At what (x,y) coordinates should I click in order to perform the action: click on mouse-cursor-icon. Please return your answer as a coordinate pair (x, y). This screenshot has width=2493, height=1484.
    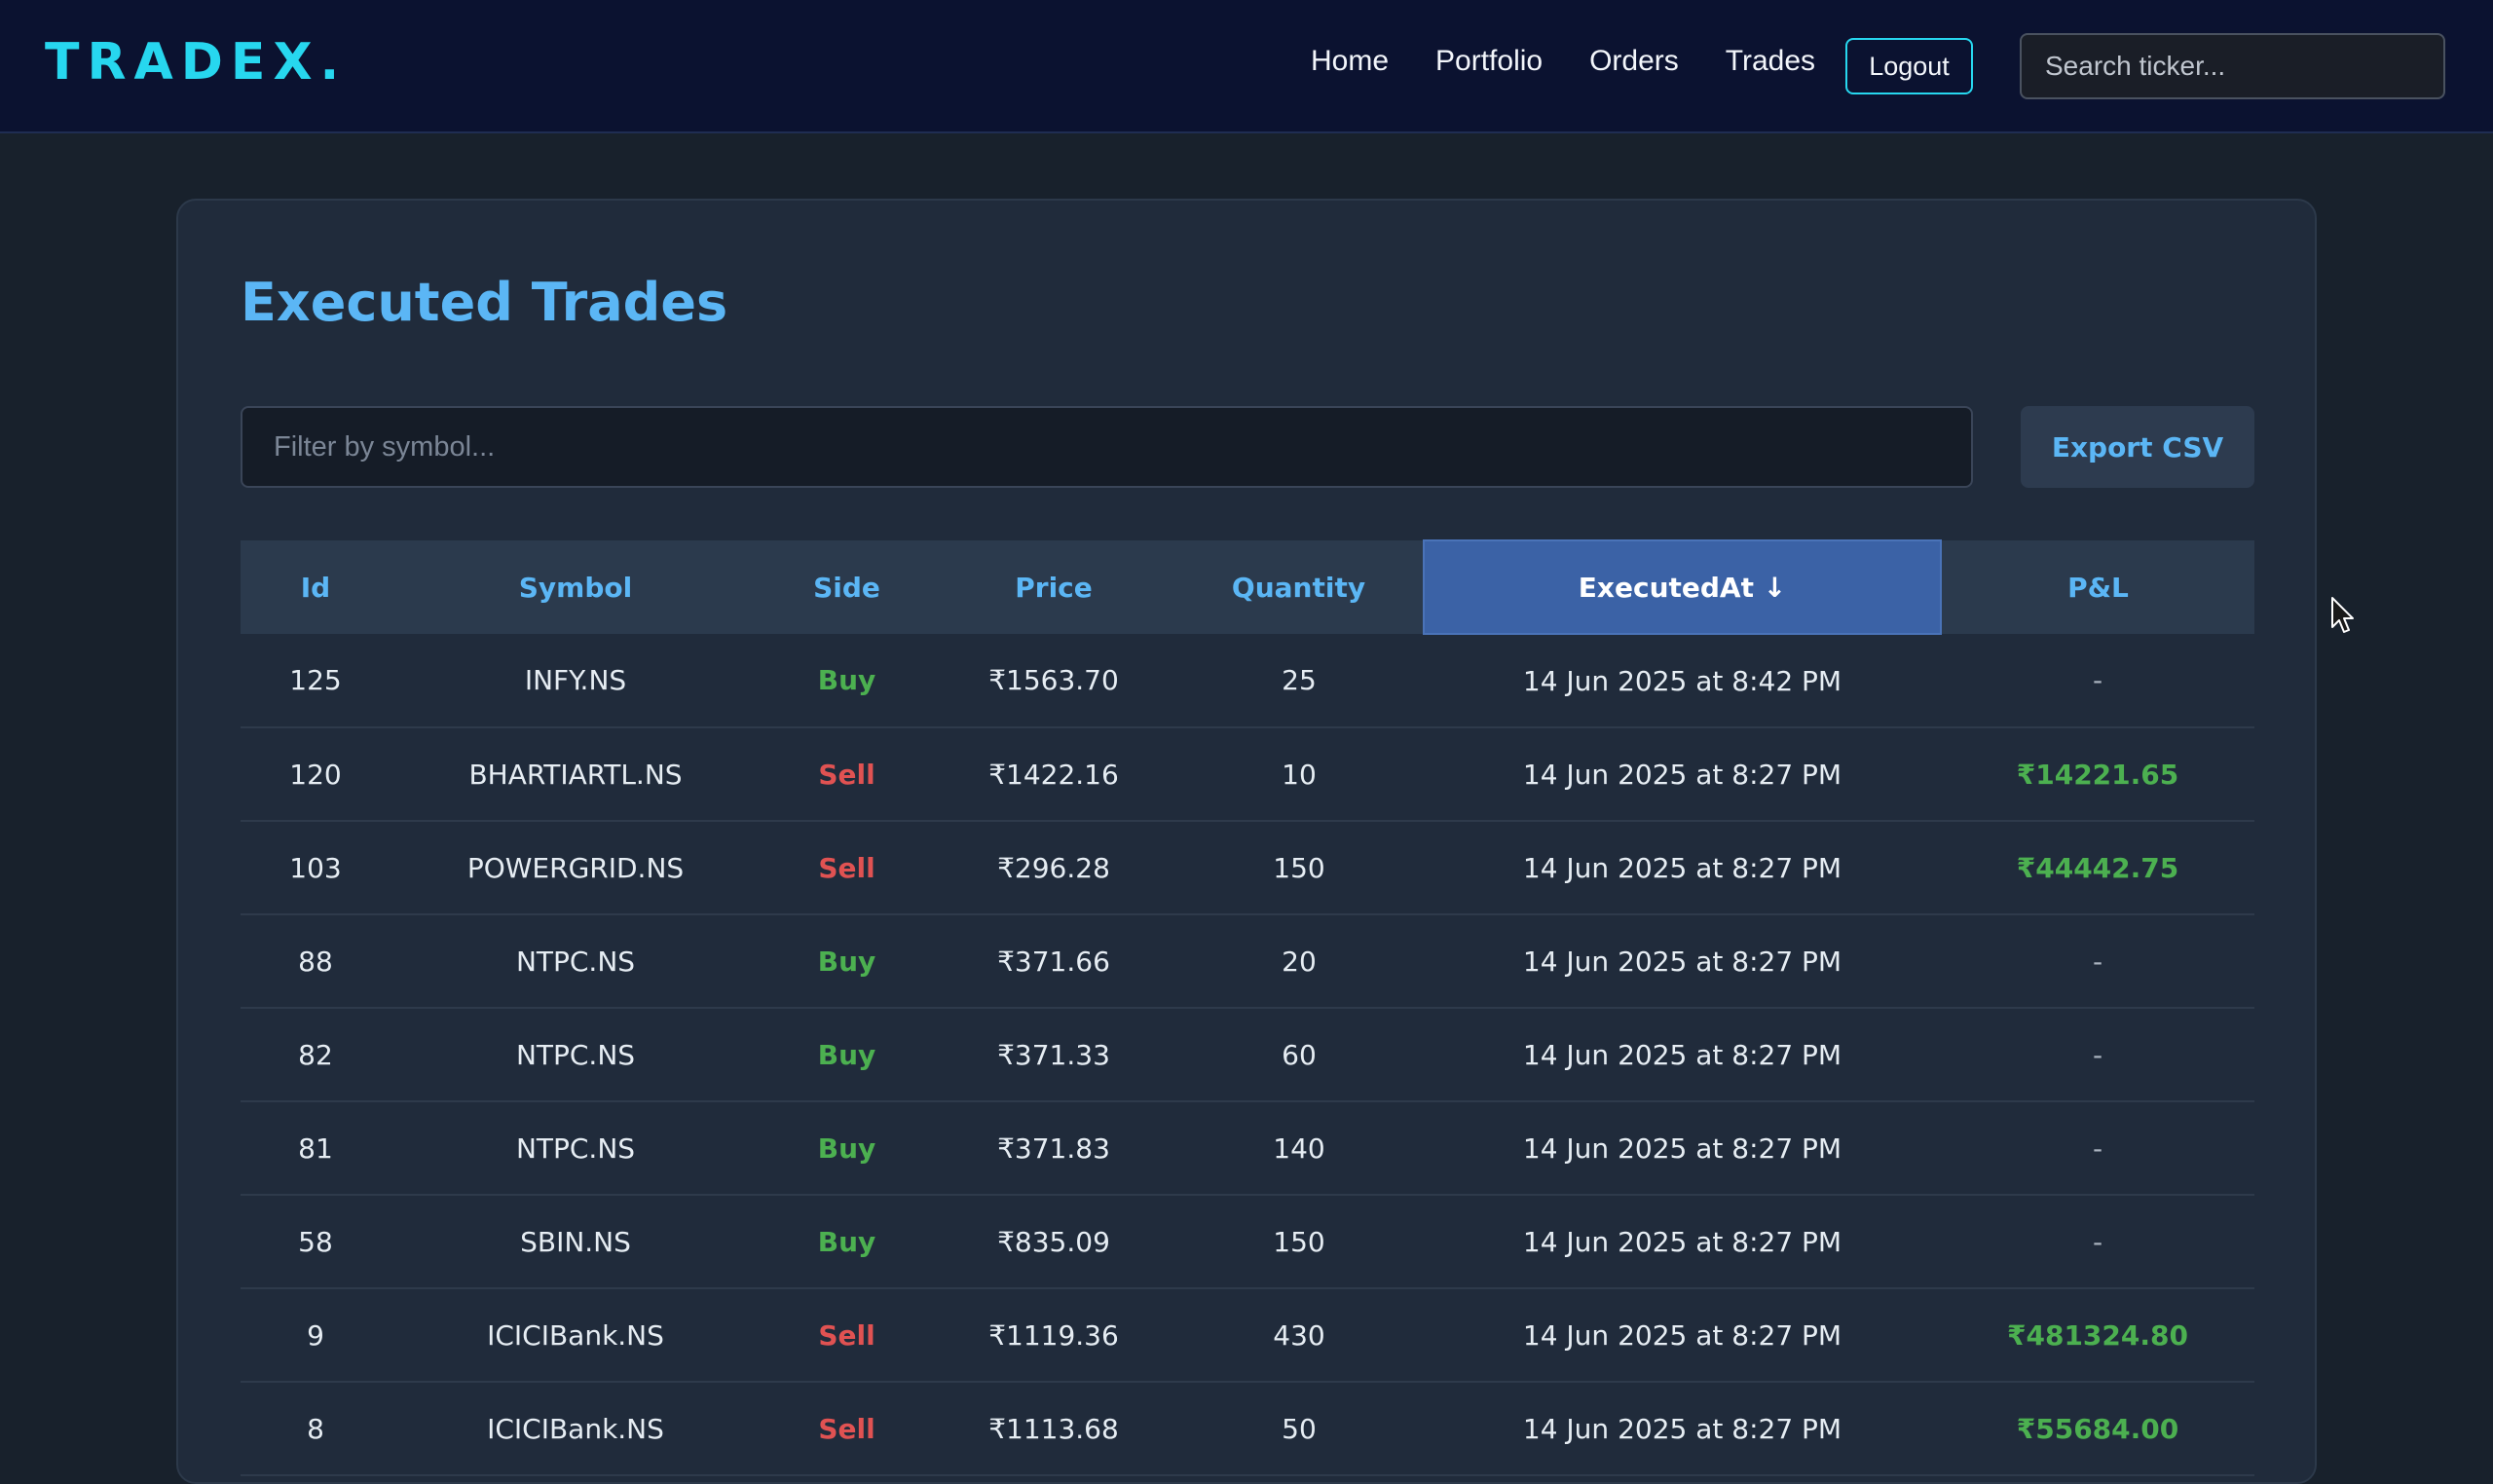
    Looking at the image, I should click on (2343, 615).